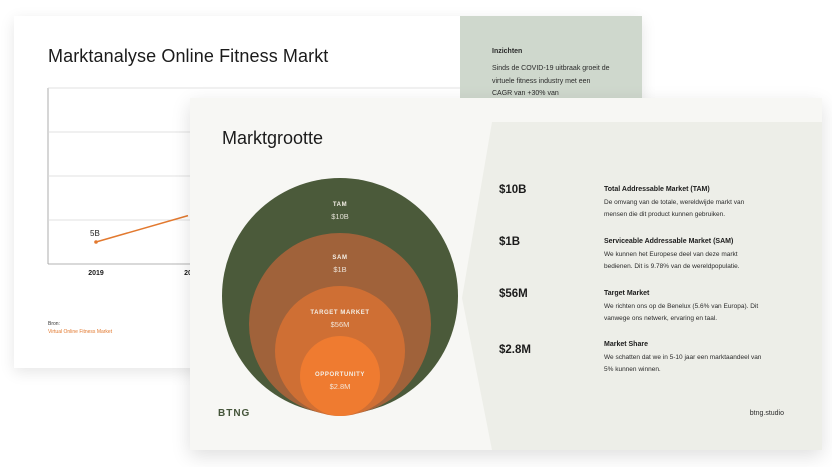  Describe the element at coordinates (507, 51) in the screenshot. I see `insights-title: Inzichten` at that location.